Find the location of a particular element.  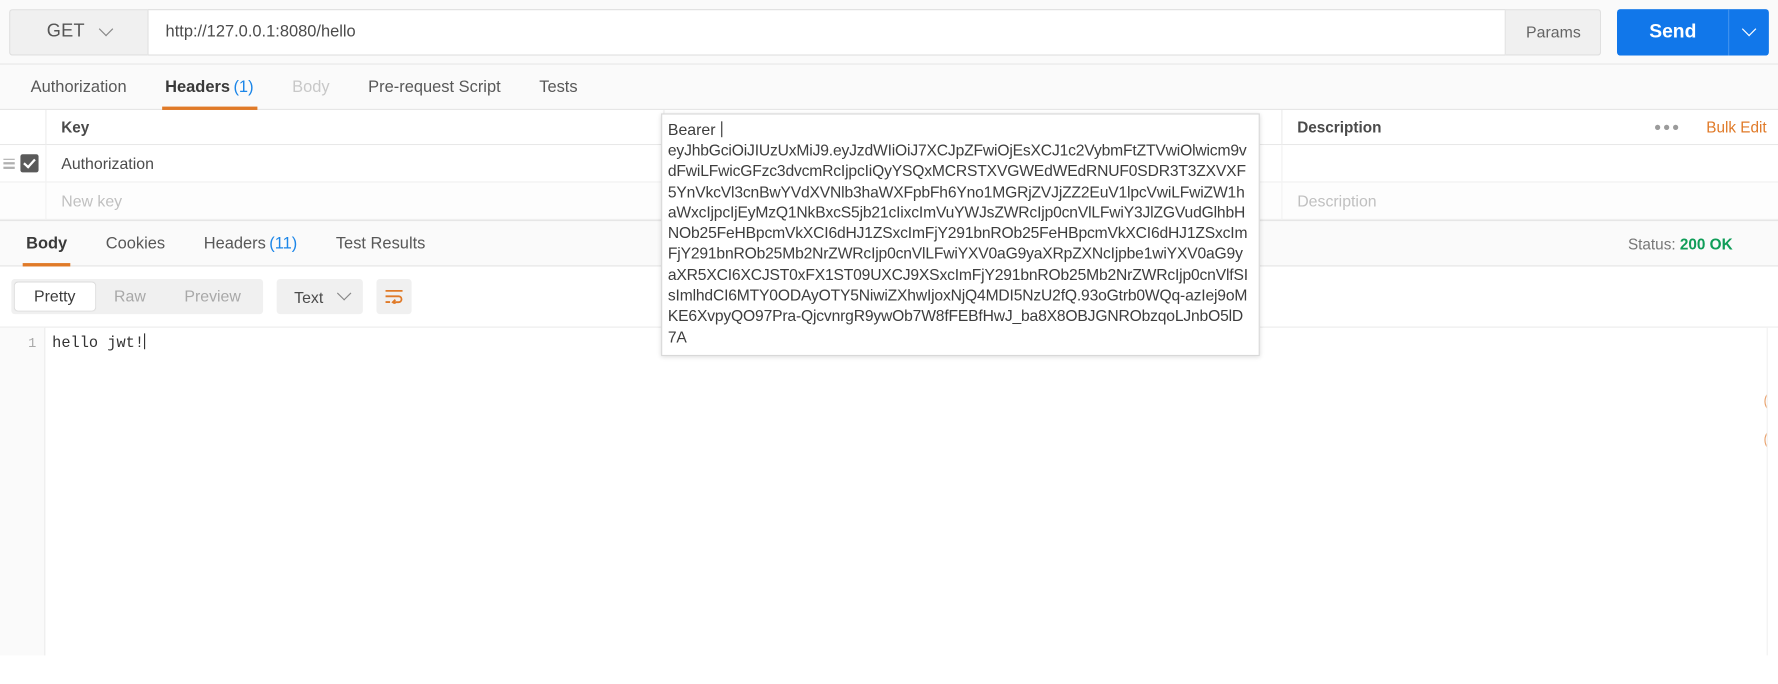

word-wrap-icon is located at coordinates (394, 296).